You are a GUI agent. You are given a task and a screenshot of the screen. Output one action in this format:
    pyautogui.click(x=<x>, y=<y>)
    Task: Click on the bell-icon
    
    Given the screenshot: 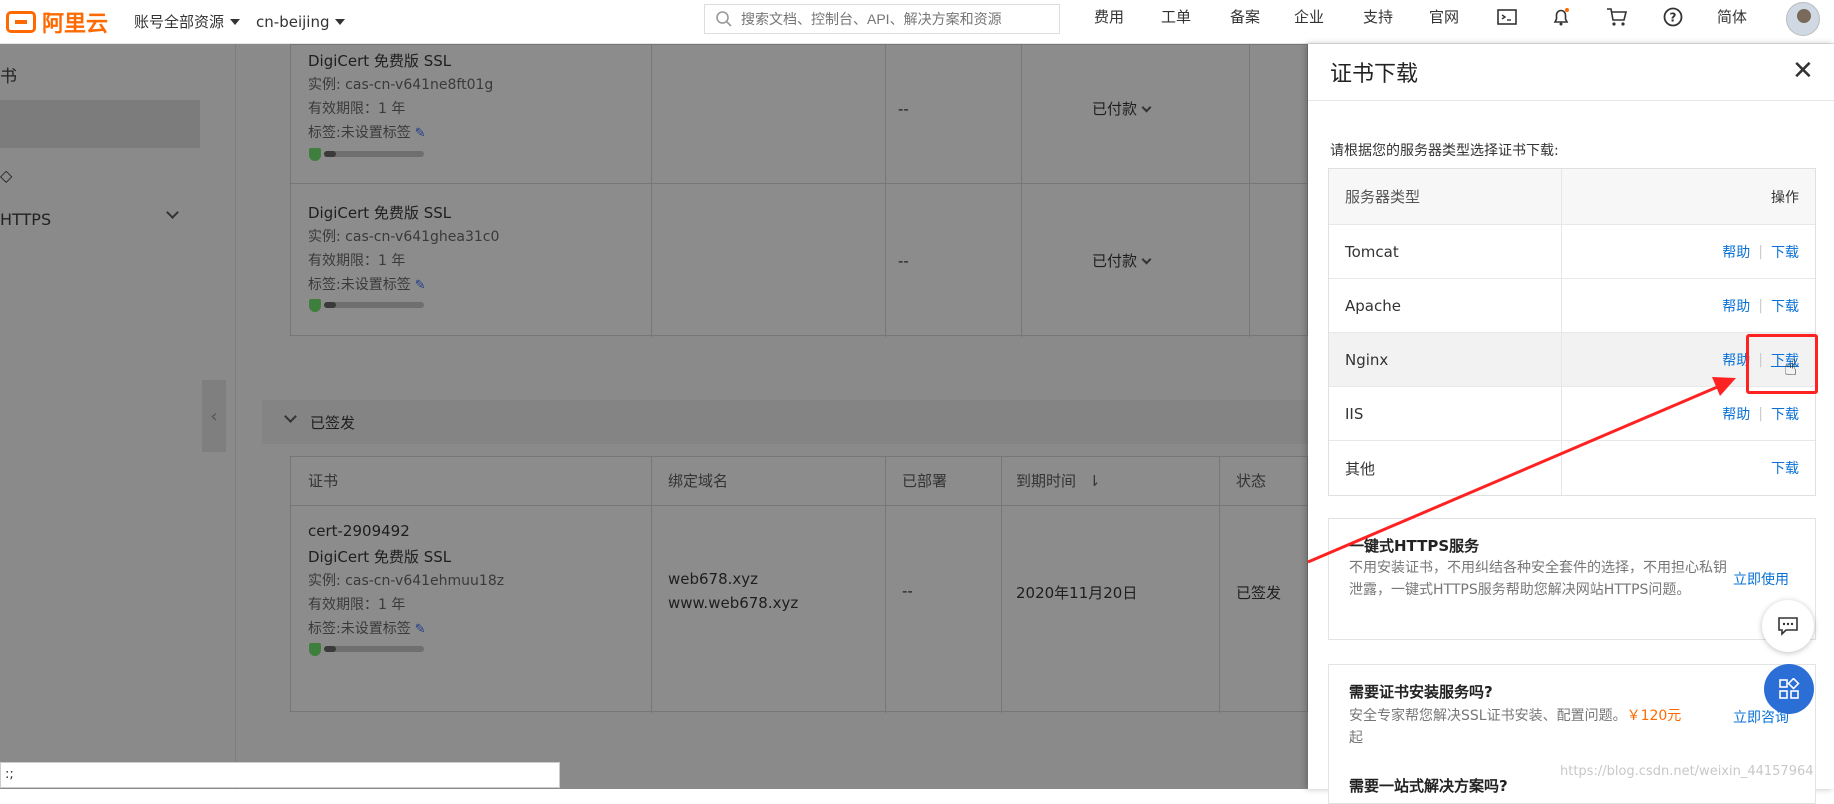 What is the action you would take?
    pyautogui.click(x=1561, y=17)
    